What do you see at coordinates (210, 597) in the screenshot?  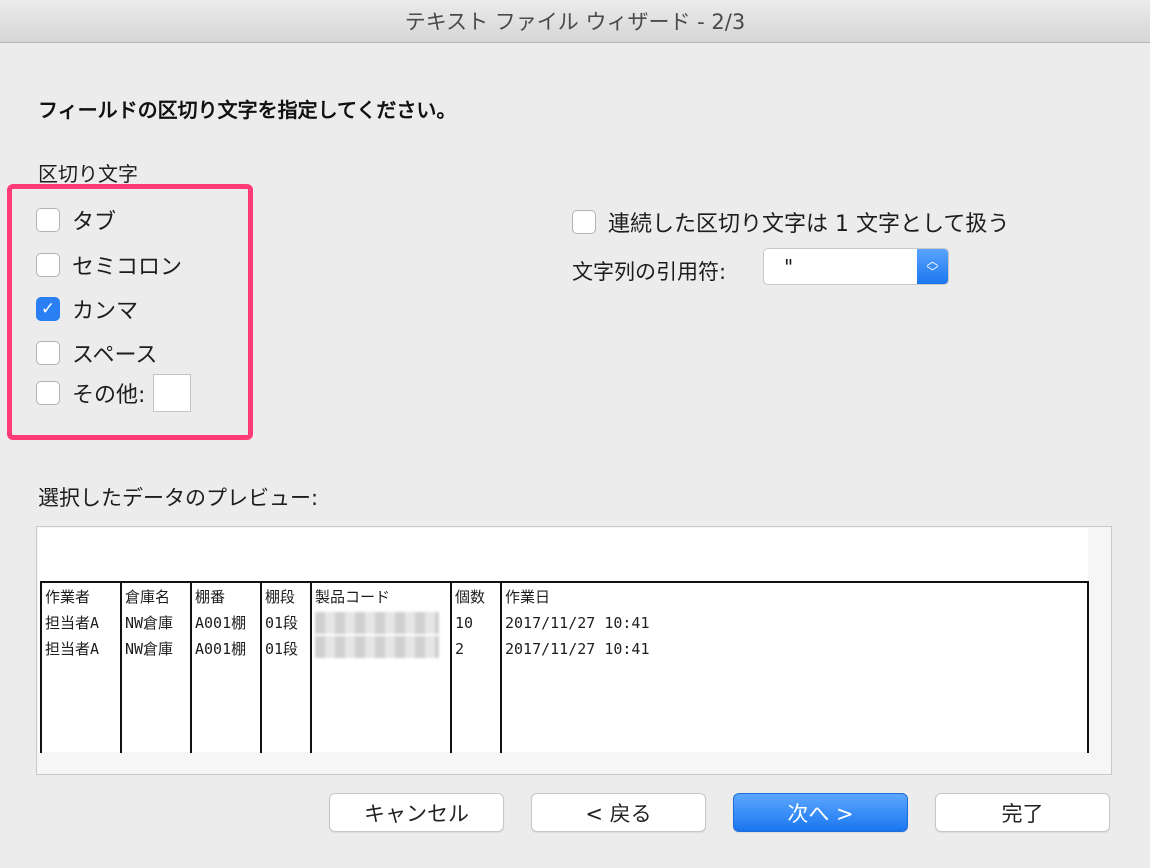 I see `column-header: 棚番` at bounding box center [210, 597].